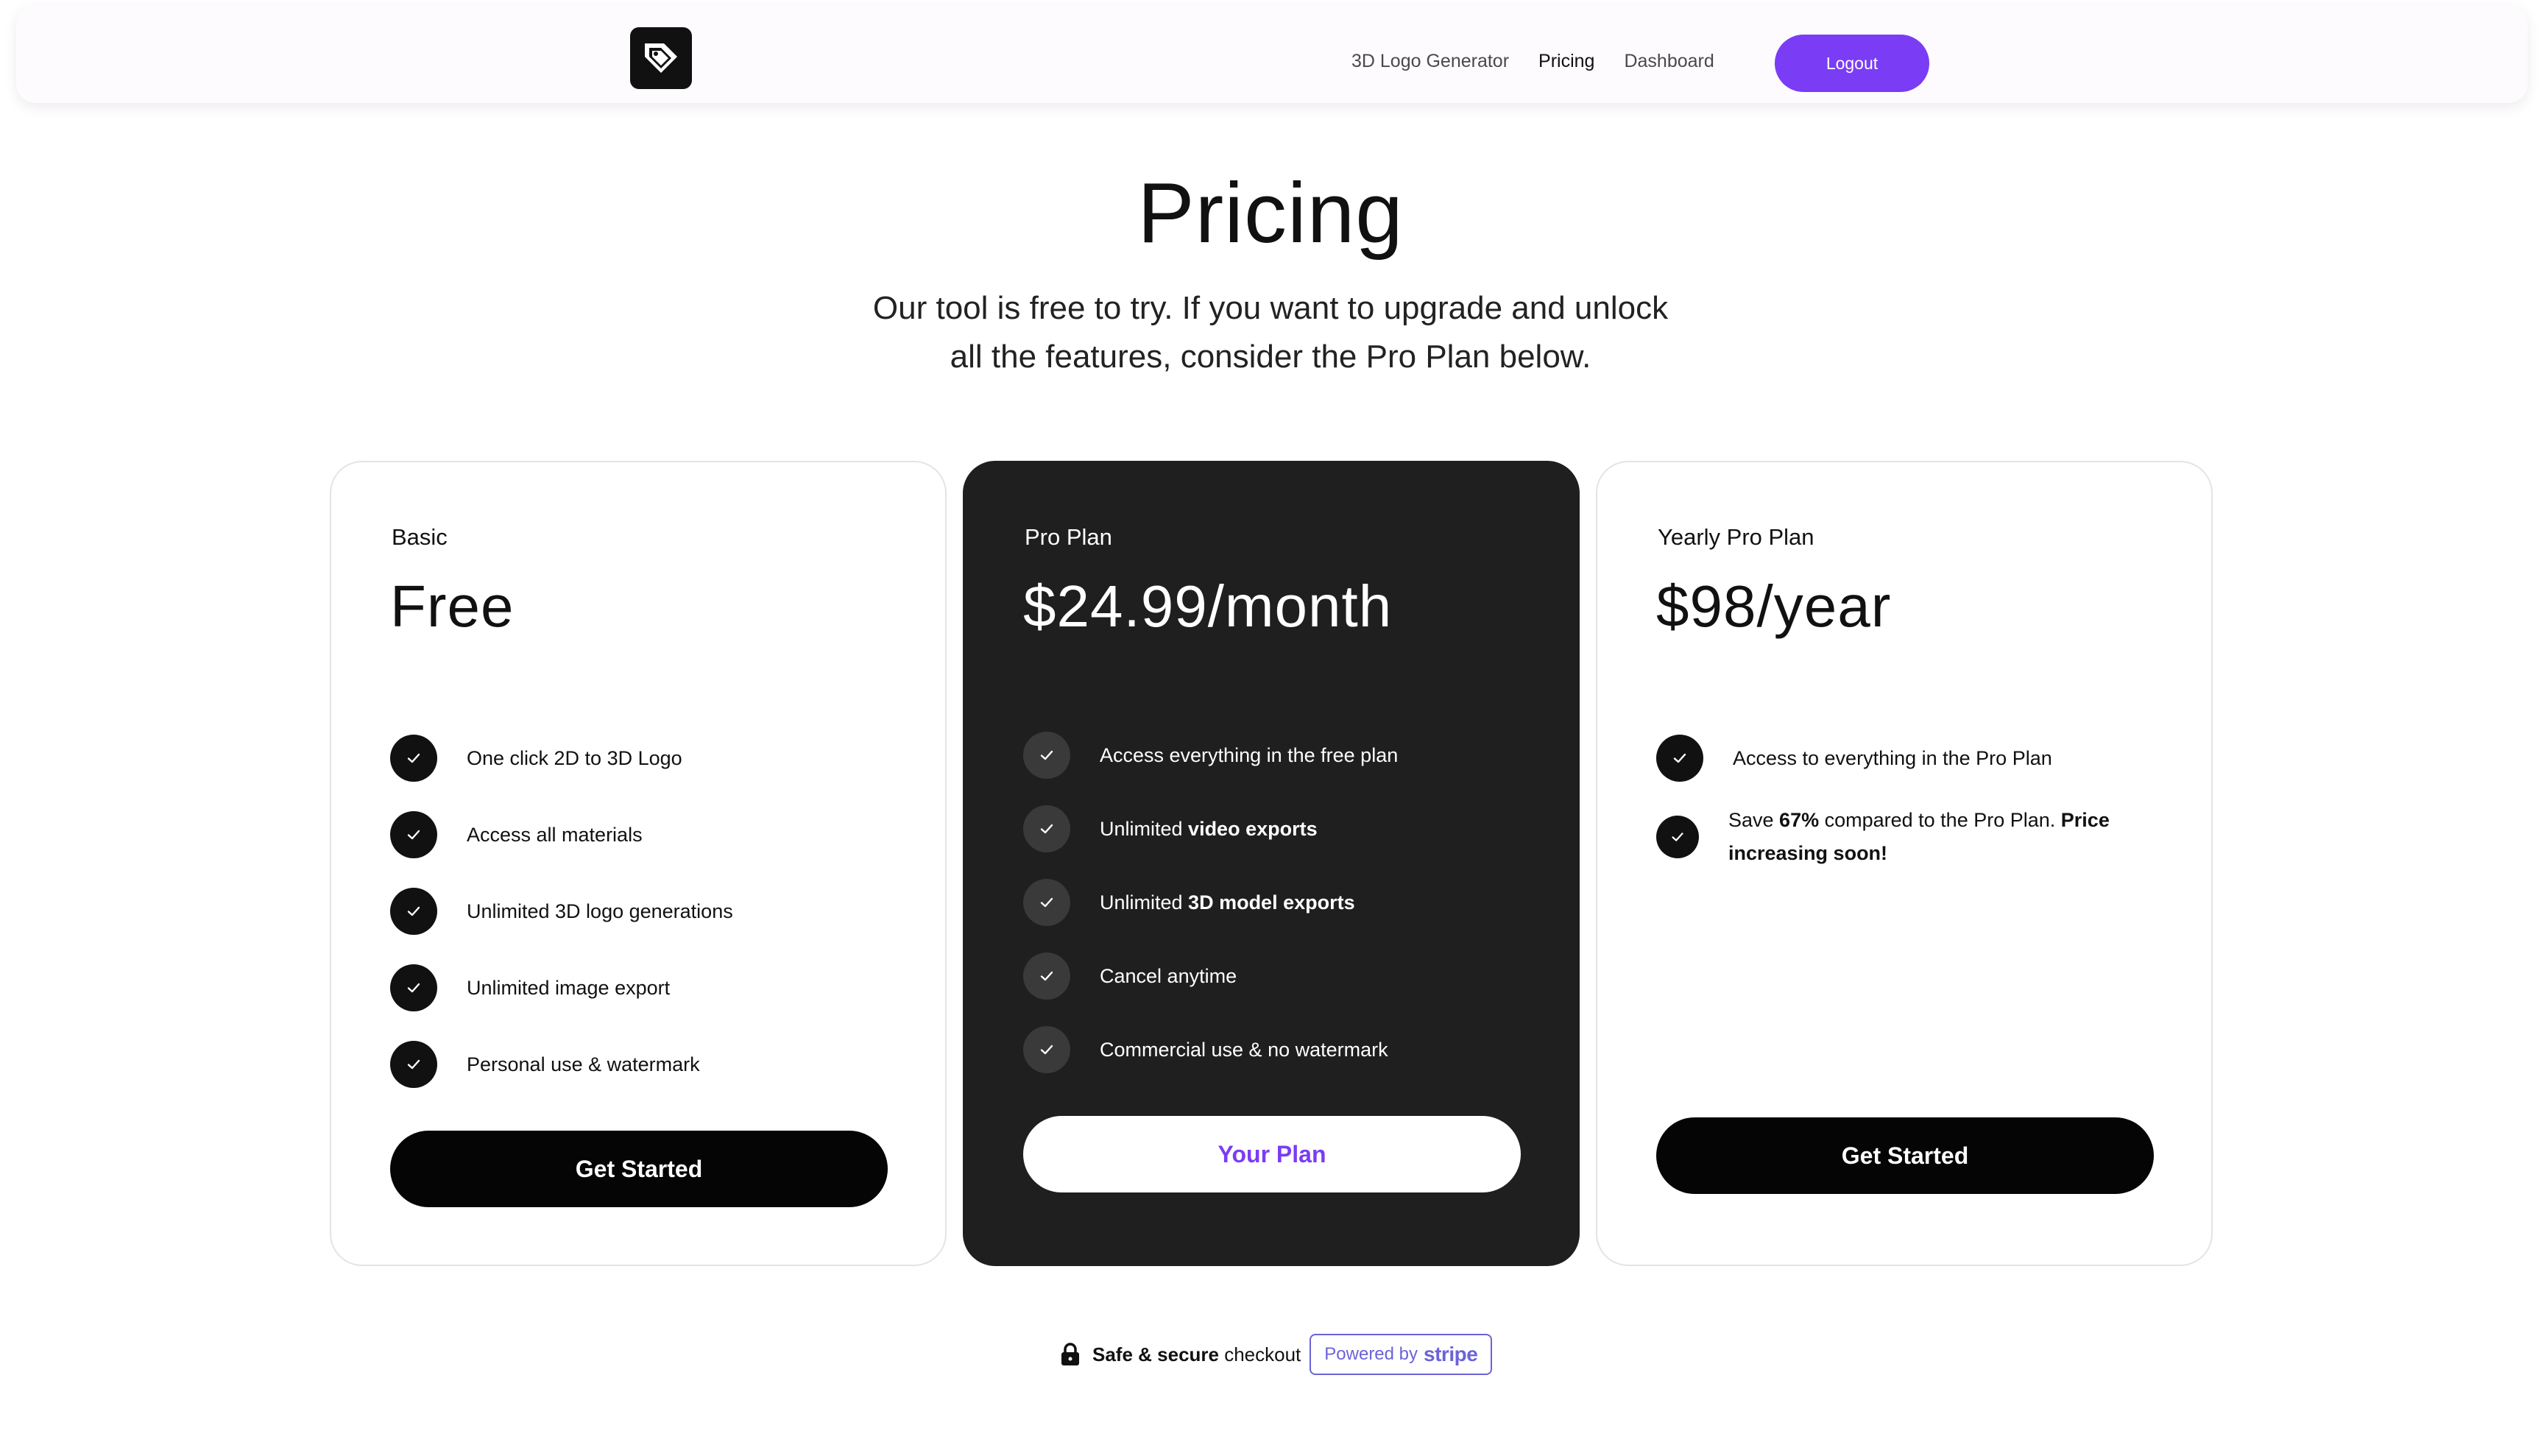 This screenshot has height=1456, width=2541. I want to click on nav-link-dashboard: Dashboard, so click(1669, 61).